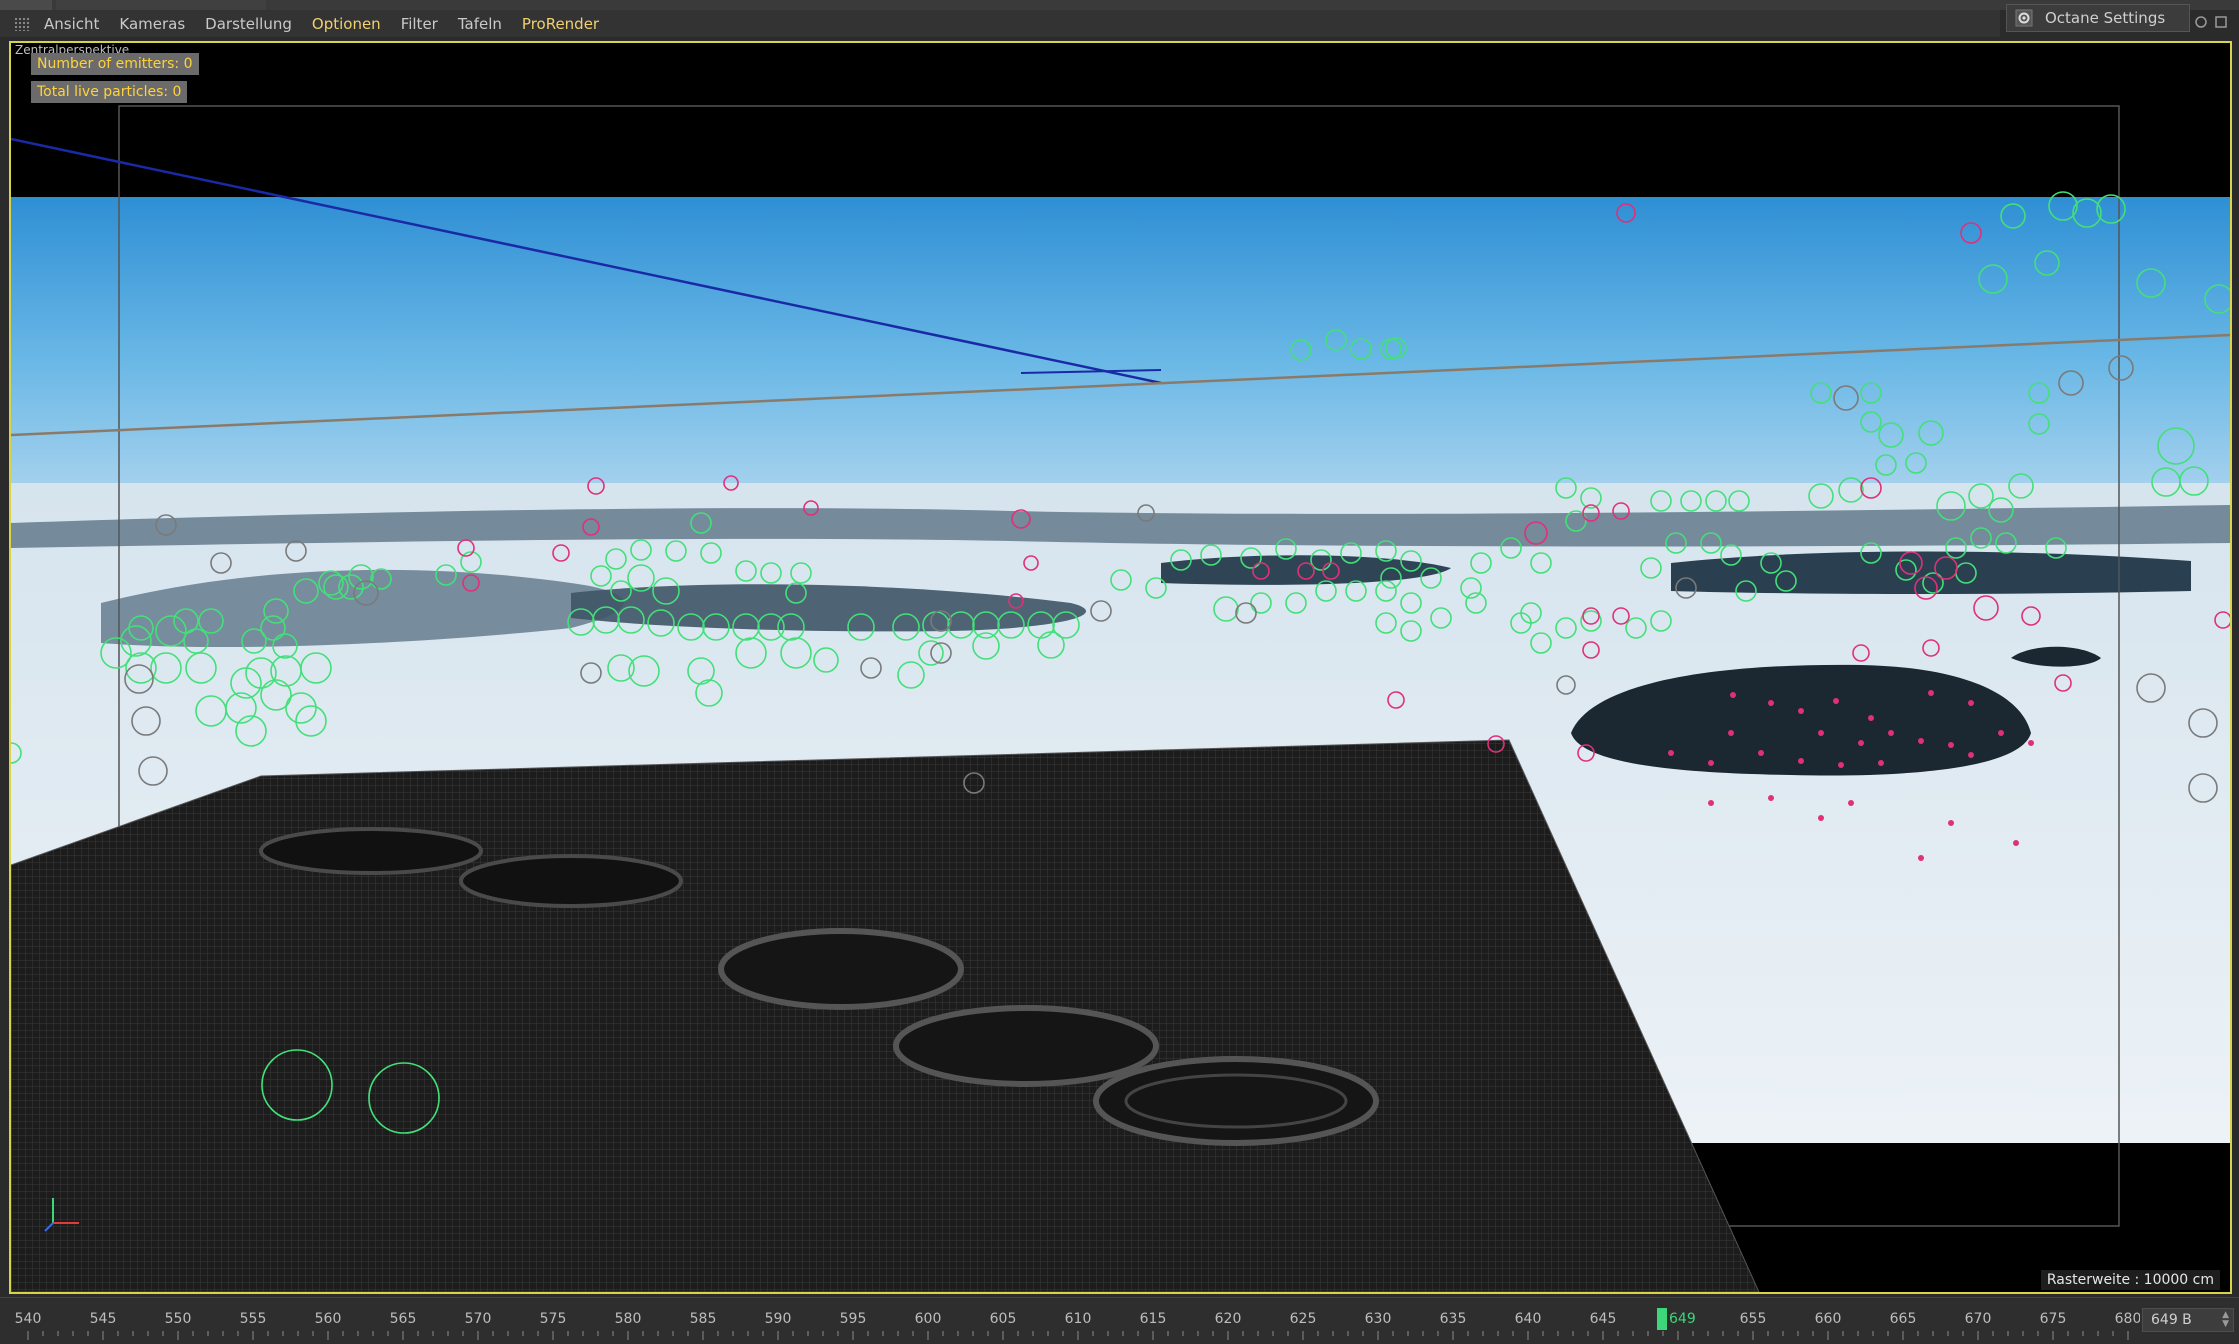 Image resolution: width=2239 pixels, height=1344 pixels. I want to click on timeline-tick-label: 615, so click(1153, 1319).